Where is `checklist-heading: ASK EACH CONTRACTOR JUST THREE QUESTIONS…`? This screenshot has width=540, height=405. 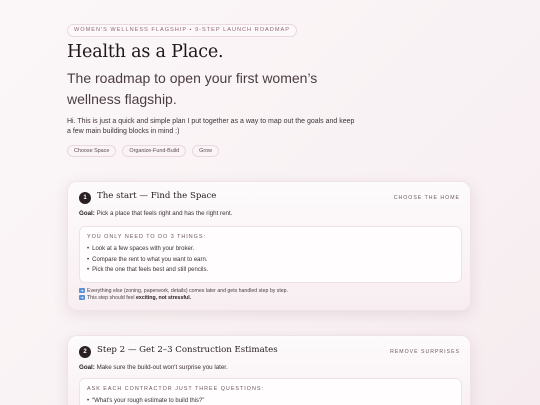
checklist-heading: ASK EACH CONTRACTOR JUST THREE QUESTIONS… is located at coordinates (175, 389).